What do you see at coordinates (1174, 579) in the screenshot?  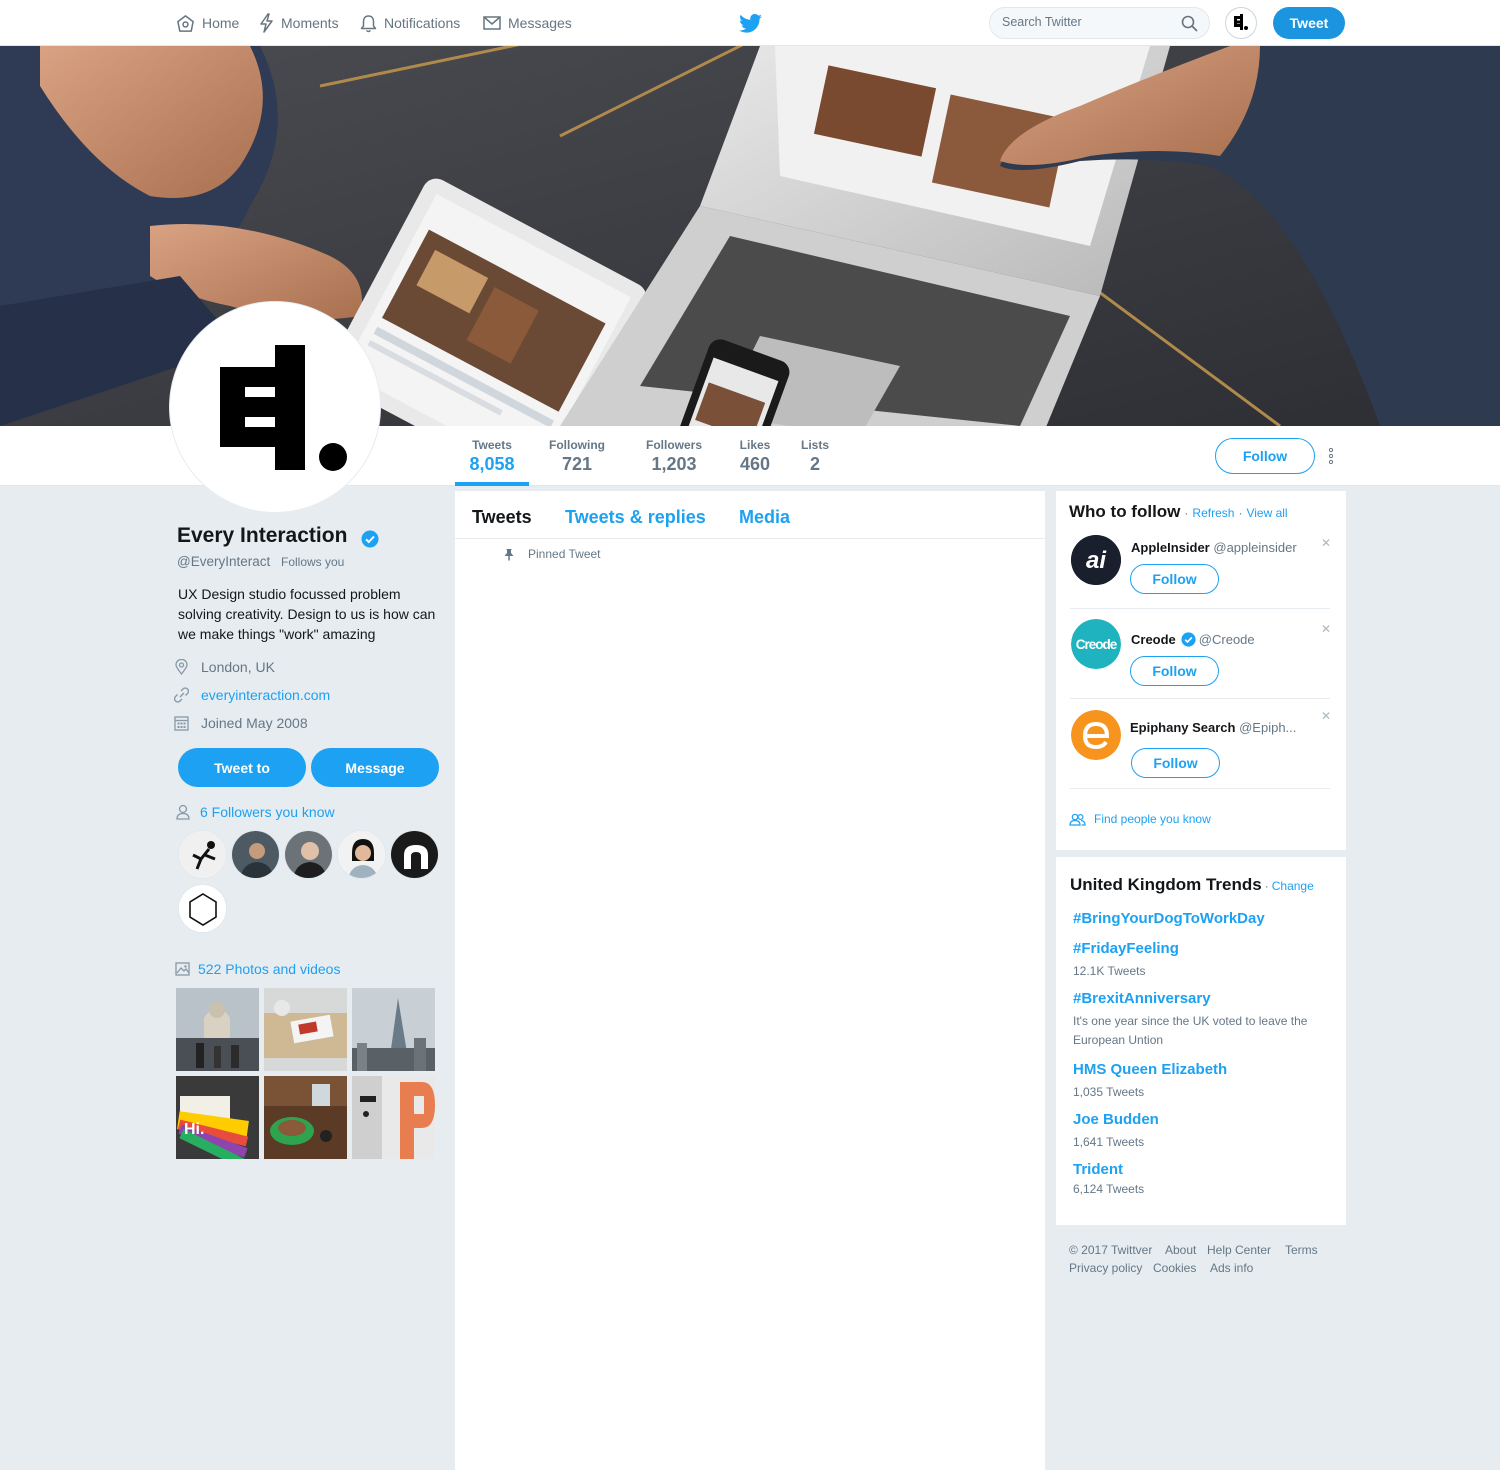 I see `follow-appleinsider-button: Follow` at bounding box center [1174, 579].